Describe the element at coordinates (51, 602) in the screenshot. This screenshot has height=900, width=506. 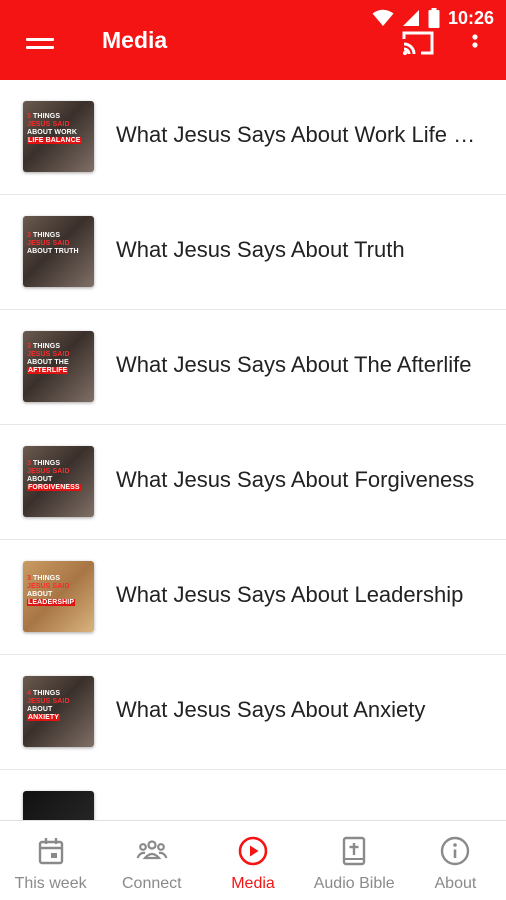
I see `thumb-line4: LEADERSHIP` at that location.